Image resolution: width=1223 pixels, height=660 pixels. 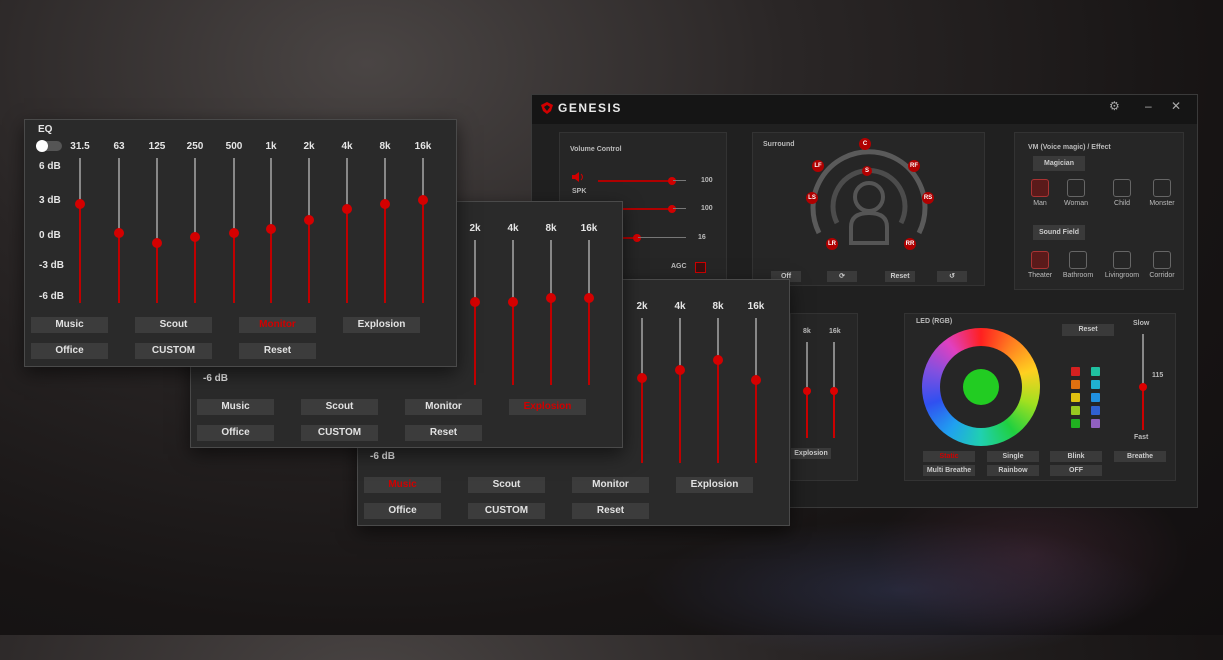 What do you see at coordinates (1143, 382) in the screenshot?
I see `led-speed-slider` at bounding box center [1143, 382].